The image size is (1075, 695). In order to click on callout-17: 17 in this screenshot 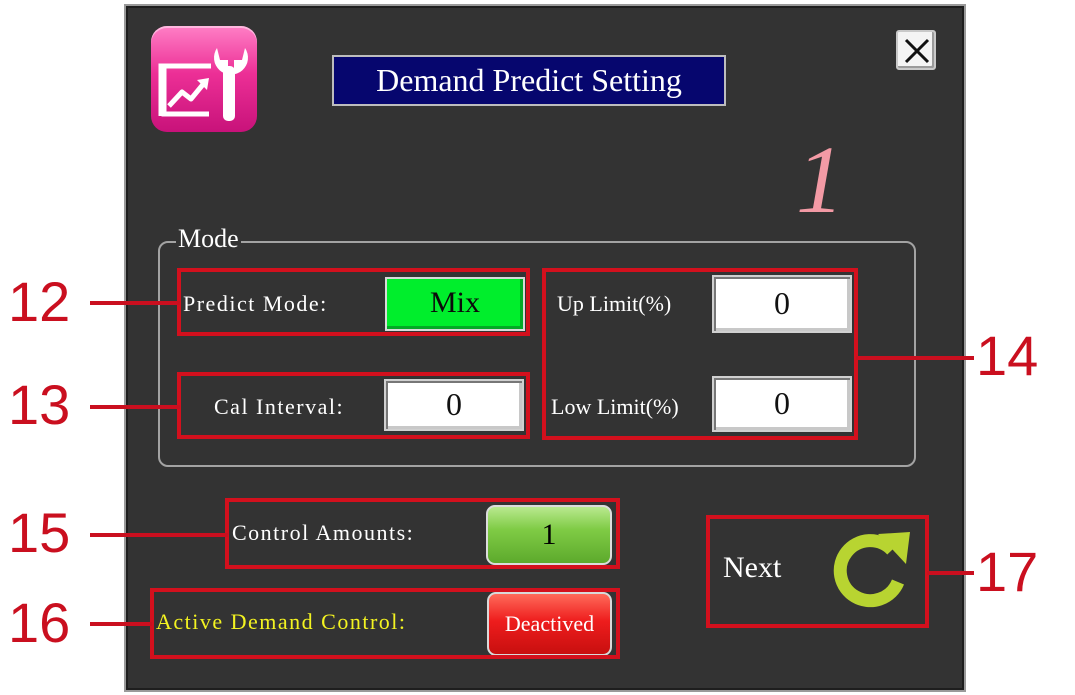, I will do `click(1007, 571)`.